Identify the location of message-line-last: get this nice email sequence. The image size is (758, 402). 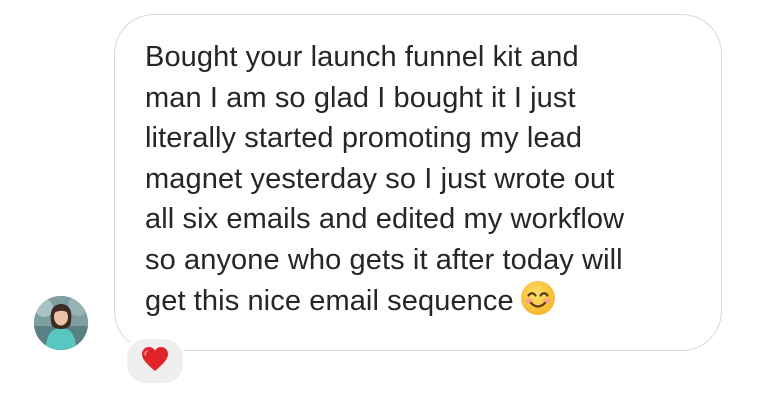
(425, 304).